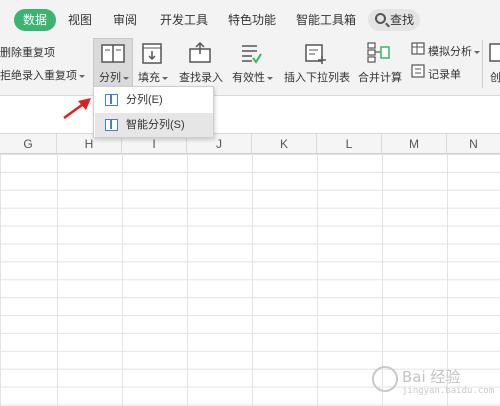 Image resolution: width=500 pixels, height=406 pixels. Describe the element at coordinates (77, 109) in the screenshot. I see `red-arrow-annotation` at that location.